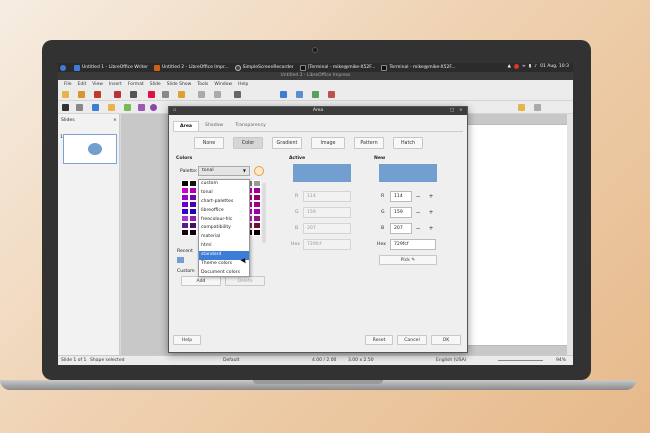 The height and width of the screenshot is (433, 650). What do you see at coordinates (554, 66) in the screenshot?
I see `clock: 01 Aug, 10:3` at bounding box center [554, 66].